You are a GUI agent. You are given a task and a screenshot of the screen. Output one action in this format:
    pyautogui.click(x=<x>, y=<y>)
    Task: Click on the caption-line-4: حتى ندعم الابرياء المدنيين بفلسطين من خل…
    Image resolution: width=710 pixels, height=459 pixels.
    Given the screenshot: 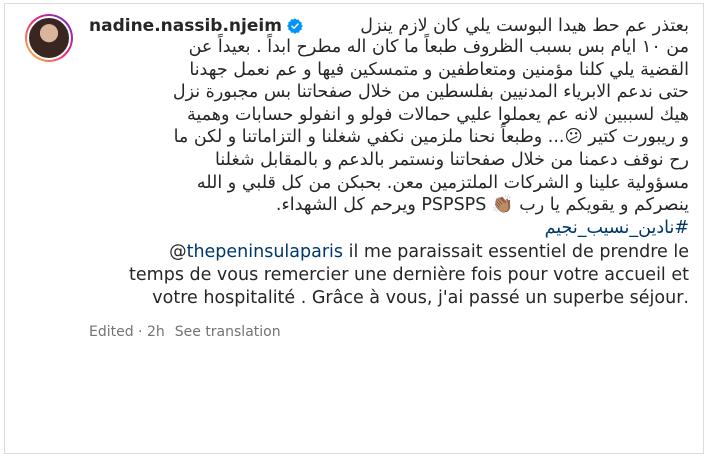 What is the action you would take?
    pyautogui.click(x=430, y=92)
    